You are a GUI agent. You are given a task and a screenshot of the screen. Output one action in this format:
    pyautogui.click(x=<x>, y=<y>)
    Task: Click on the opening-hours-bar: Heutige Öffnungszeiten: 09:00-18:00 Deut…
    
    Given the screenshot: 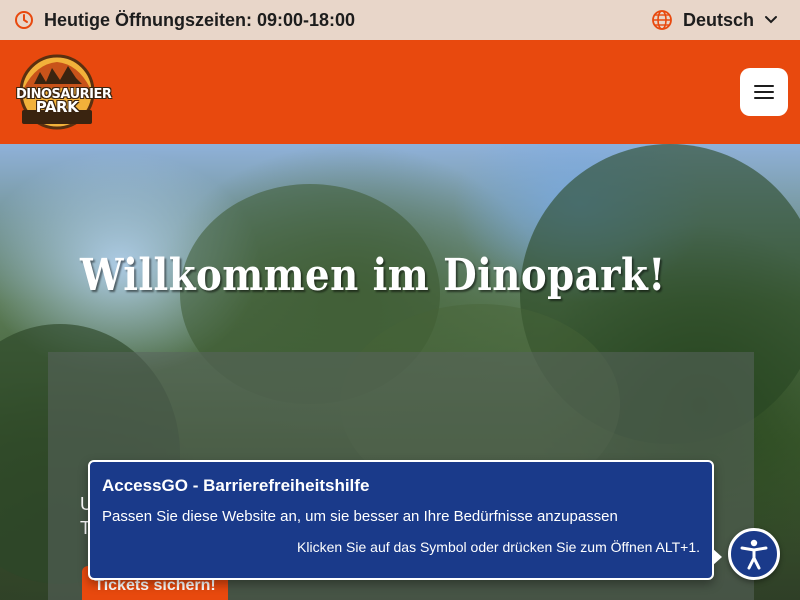 What is the action you would take?
    pyautogui.click(x=400, y=20)
    